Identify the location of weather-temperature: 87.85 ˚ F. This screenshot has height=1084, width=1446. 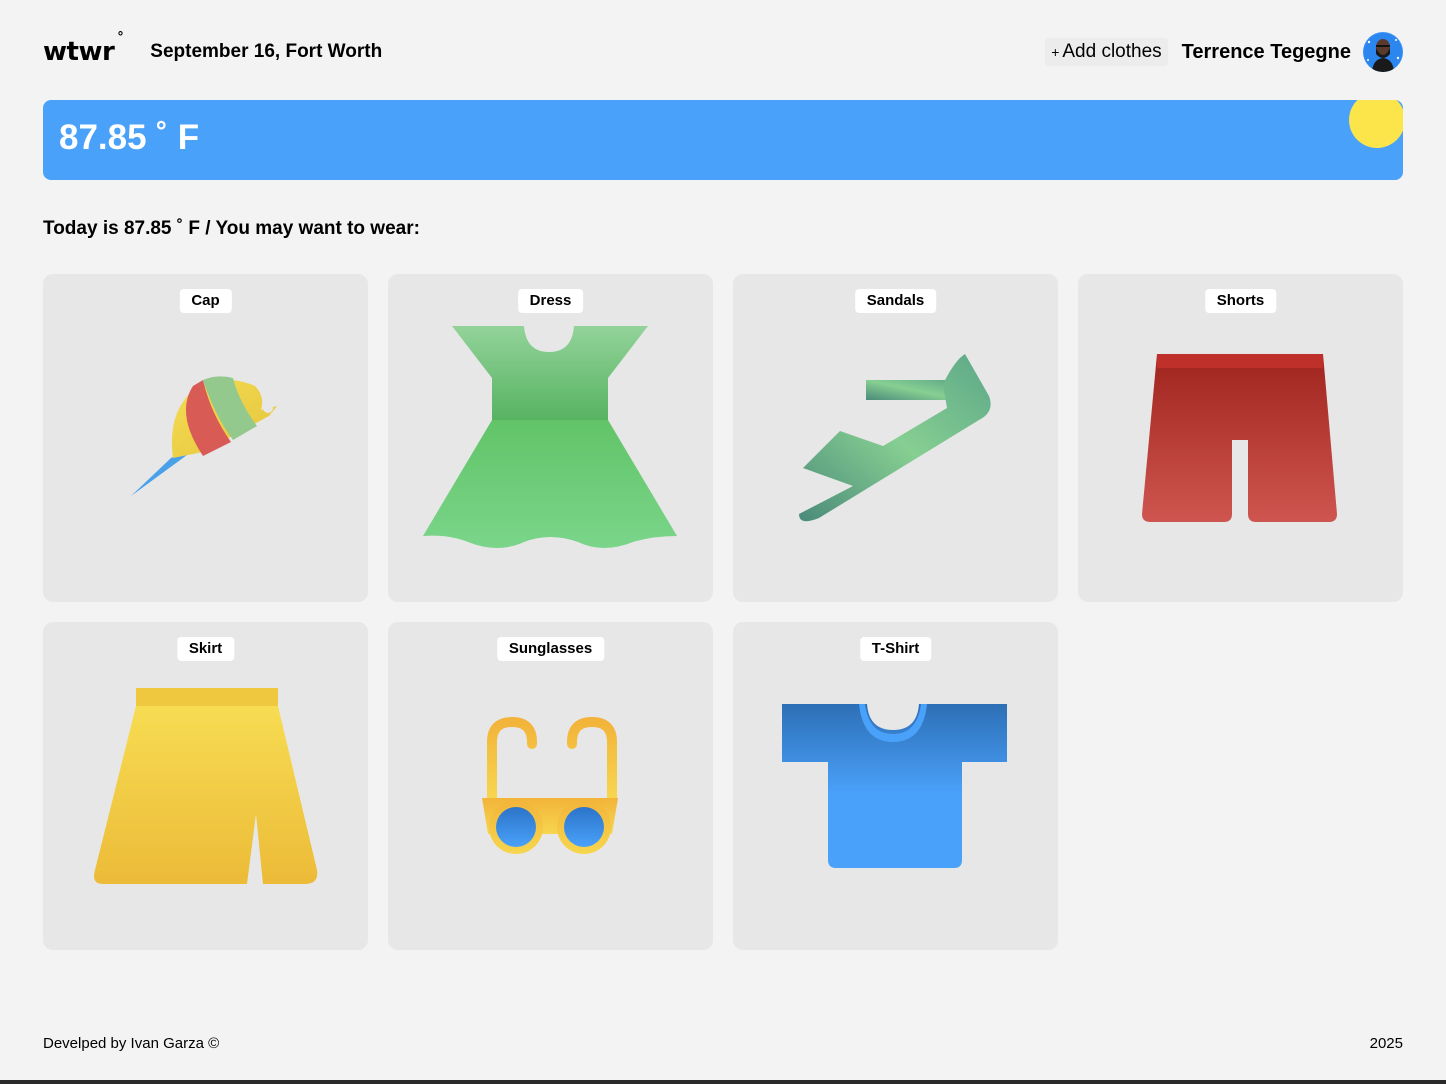
(129, 137).